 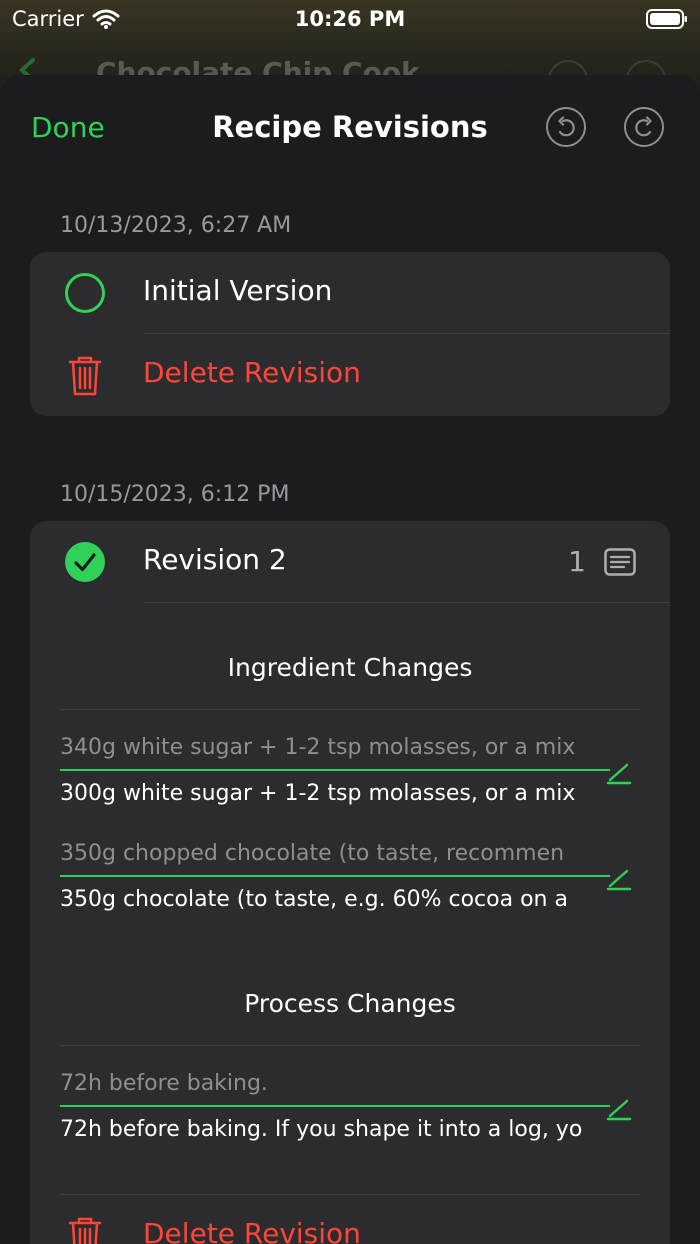 What do you see at coordinates (215, 559) in the screenshot?
I see `revision-name: Revision 2` at bounding box center [215, 559].